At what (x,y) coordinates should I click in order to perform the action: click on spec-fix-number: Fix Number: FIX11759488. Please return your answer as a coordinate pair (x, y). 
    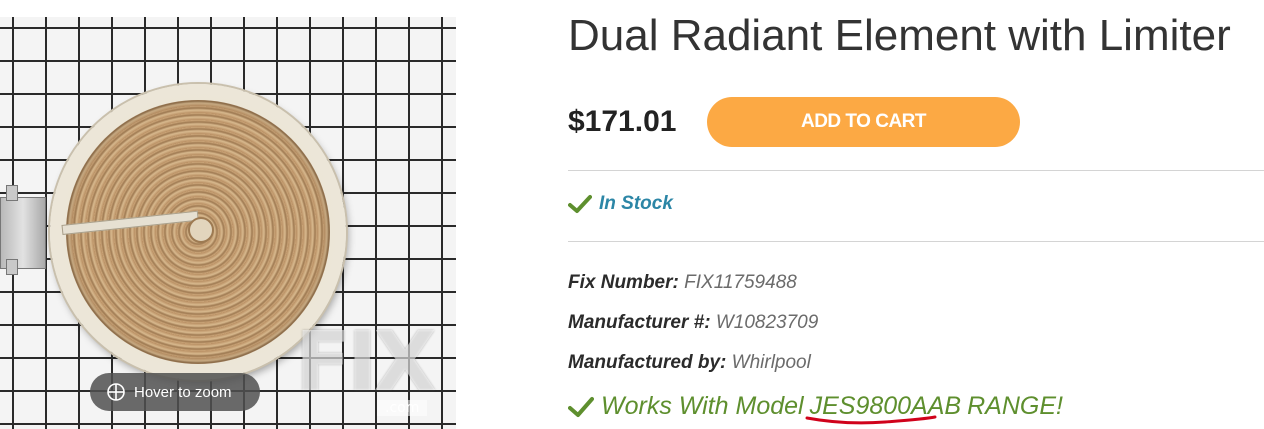
    Looking at the image, I should click on (682, 283).